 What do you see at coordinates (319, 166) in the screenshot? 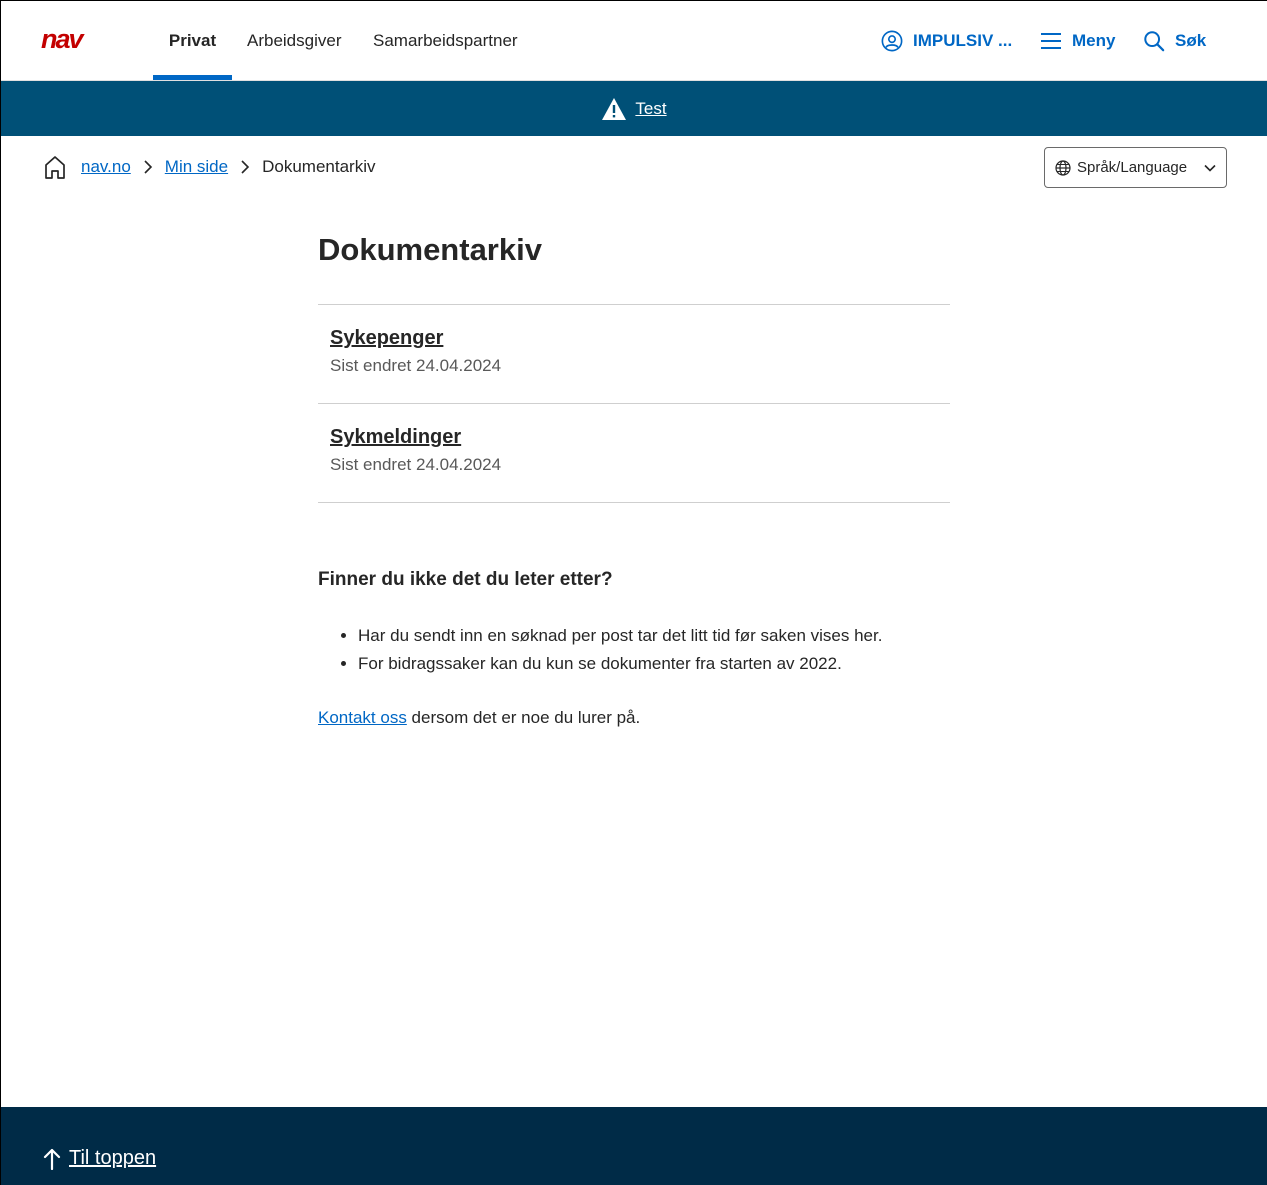
I see `breadcrumb-current: Dokumentarkiv` at bounding box center [319, 166].